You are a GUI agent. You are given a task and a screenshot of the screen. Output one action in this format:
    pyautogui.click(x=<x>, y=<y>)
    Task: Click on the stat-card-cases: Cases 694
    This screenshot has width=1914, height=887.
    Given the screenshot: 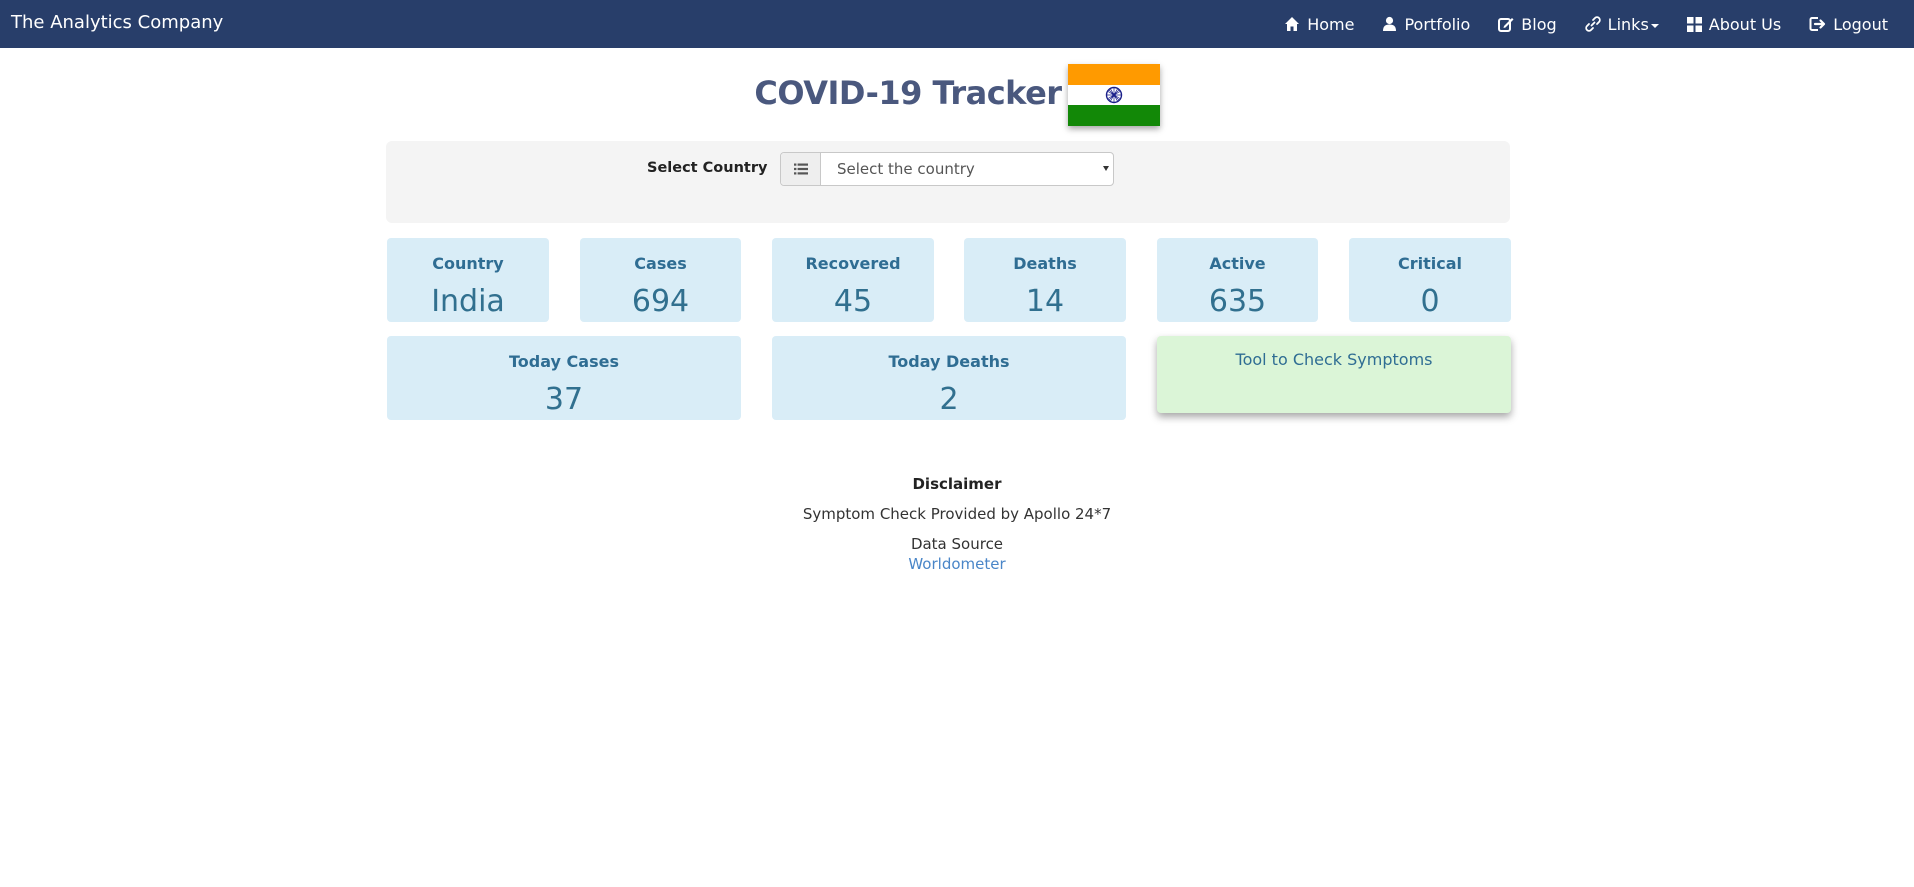 What is the action you would take?
    pyautogui.click(x=660, y=280)
    